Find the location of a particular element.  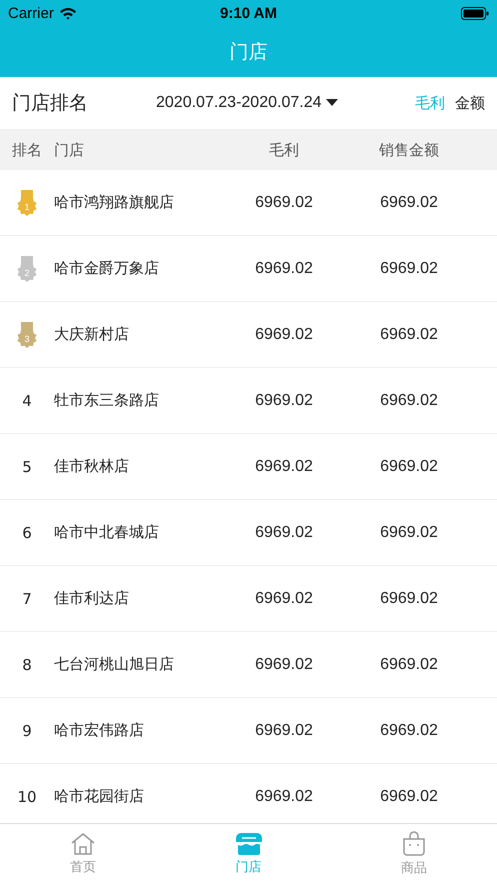

caret-icon is located at coordinates (332, 103).